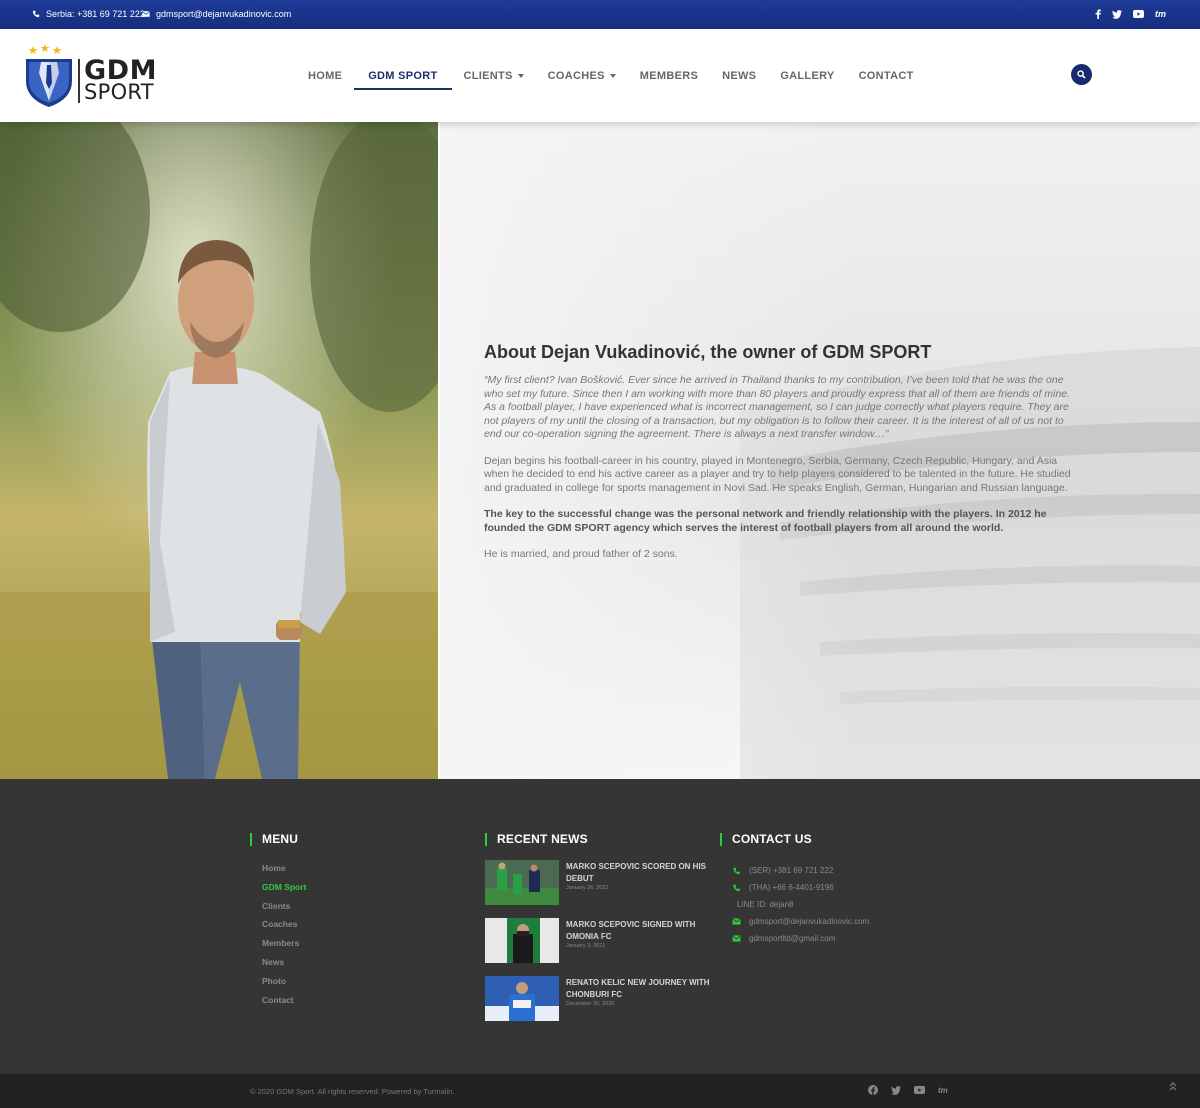  Describe the element at coordinates (350, 839) in the screenshot. I see `footer-menu-title: MENU` at that location.